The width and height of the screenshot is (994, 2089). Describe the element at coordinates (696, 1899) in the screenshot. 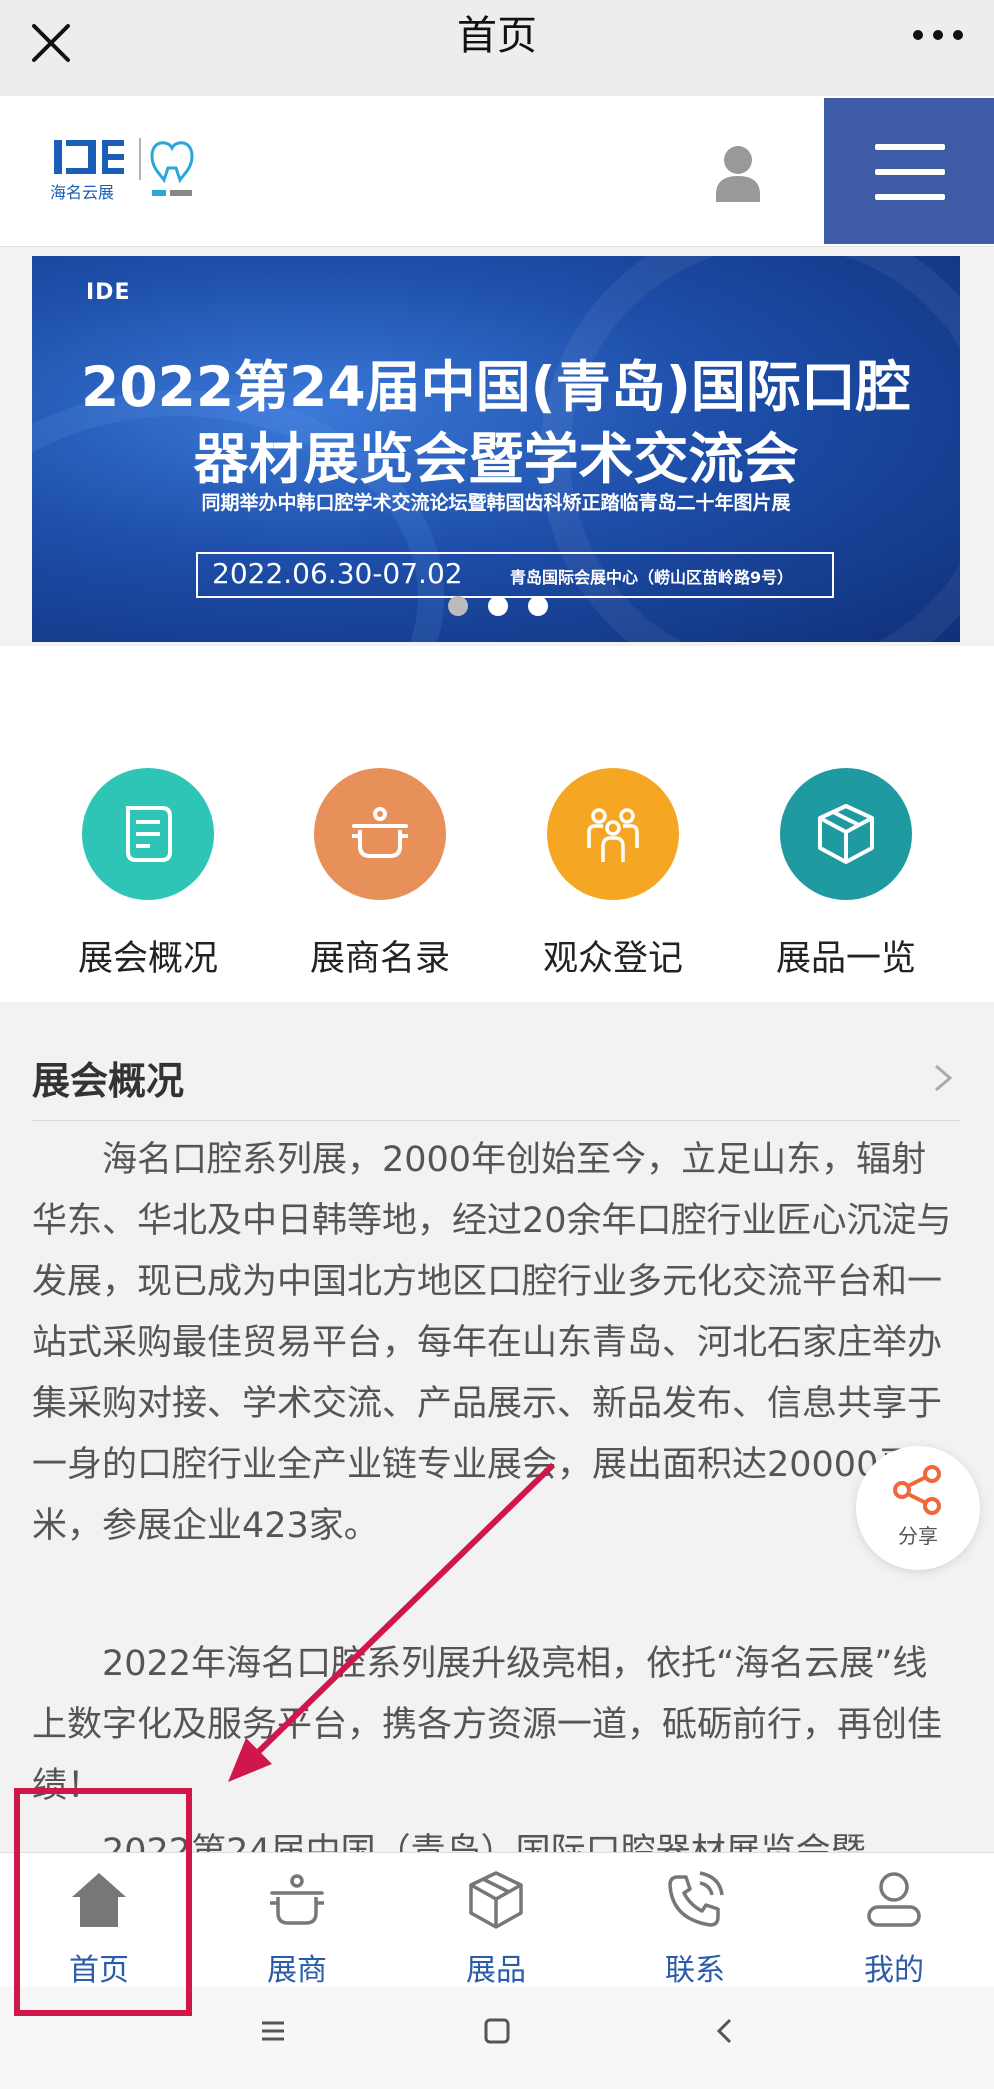

I see `phone-icon` at that location.